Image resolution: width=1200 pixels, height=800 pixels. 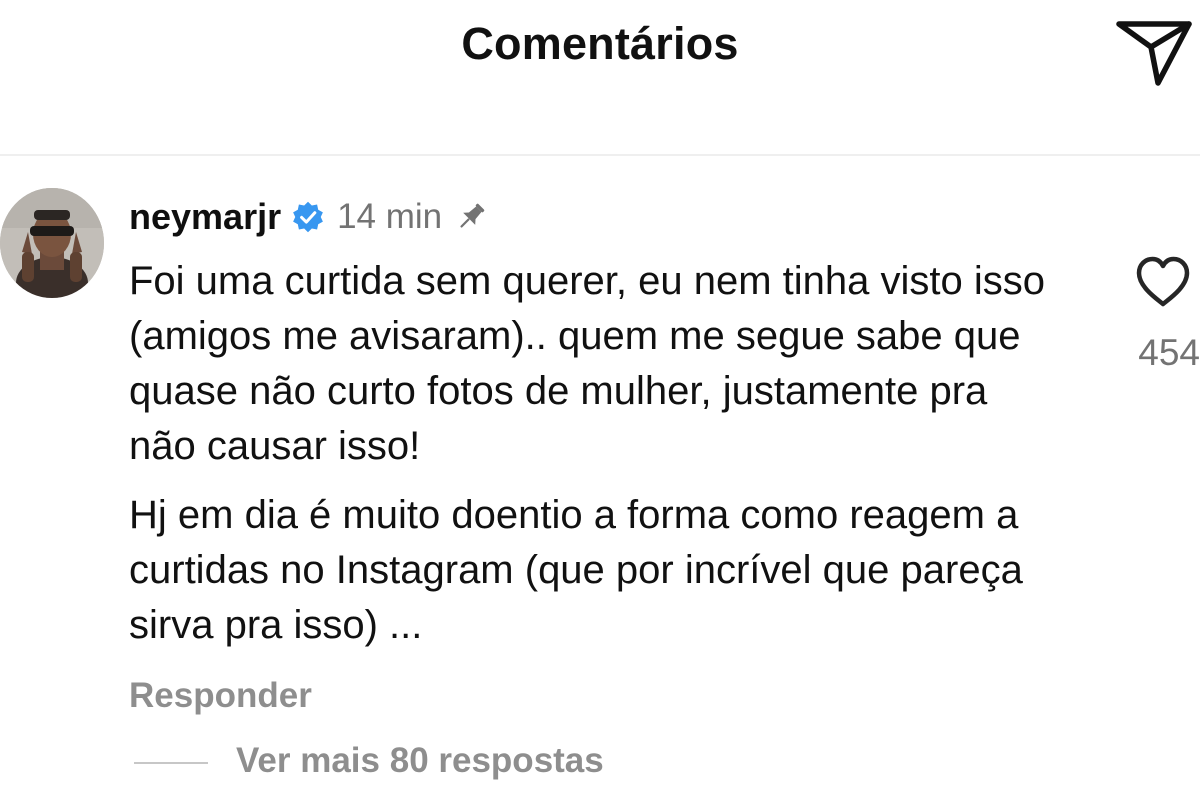 I want to click on like-count: 454, so click(x=1169, y=352).